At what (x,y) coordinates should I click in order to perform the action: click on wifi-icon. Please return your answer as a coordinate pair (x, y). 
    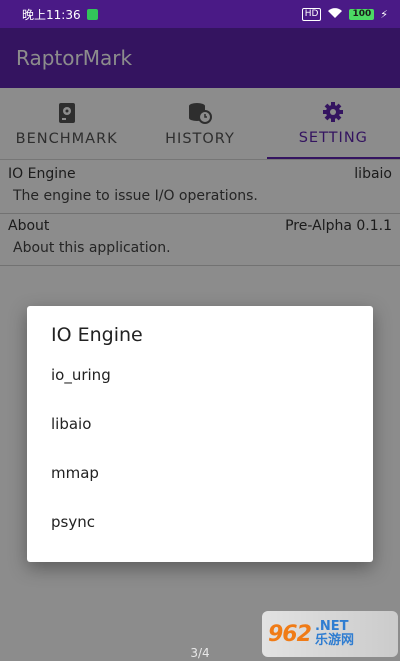
    Looking at the image, I should click on (335, 14).